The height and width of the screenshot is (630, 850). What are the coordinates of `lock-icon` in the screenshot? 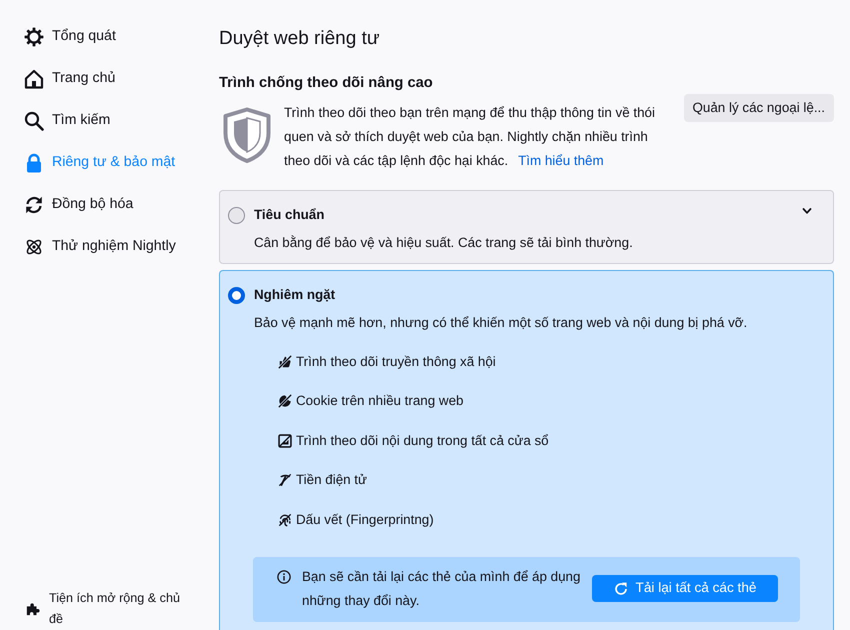 It's located at (34, 163).